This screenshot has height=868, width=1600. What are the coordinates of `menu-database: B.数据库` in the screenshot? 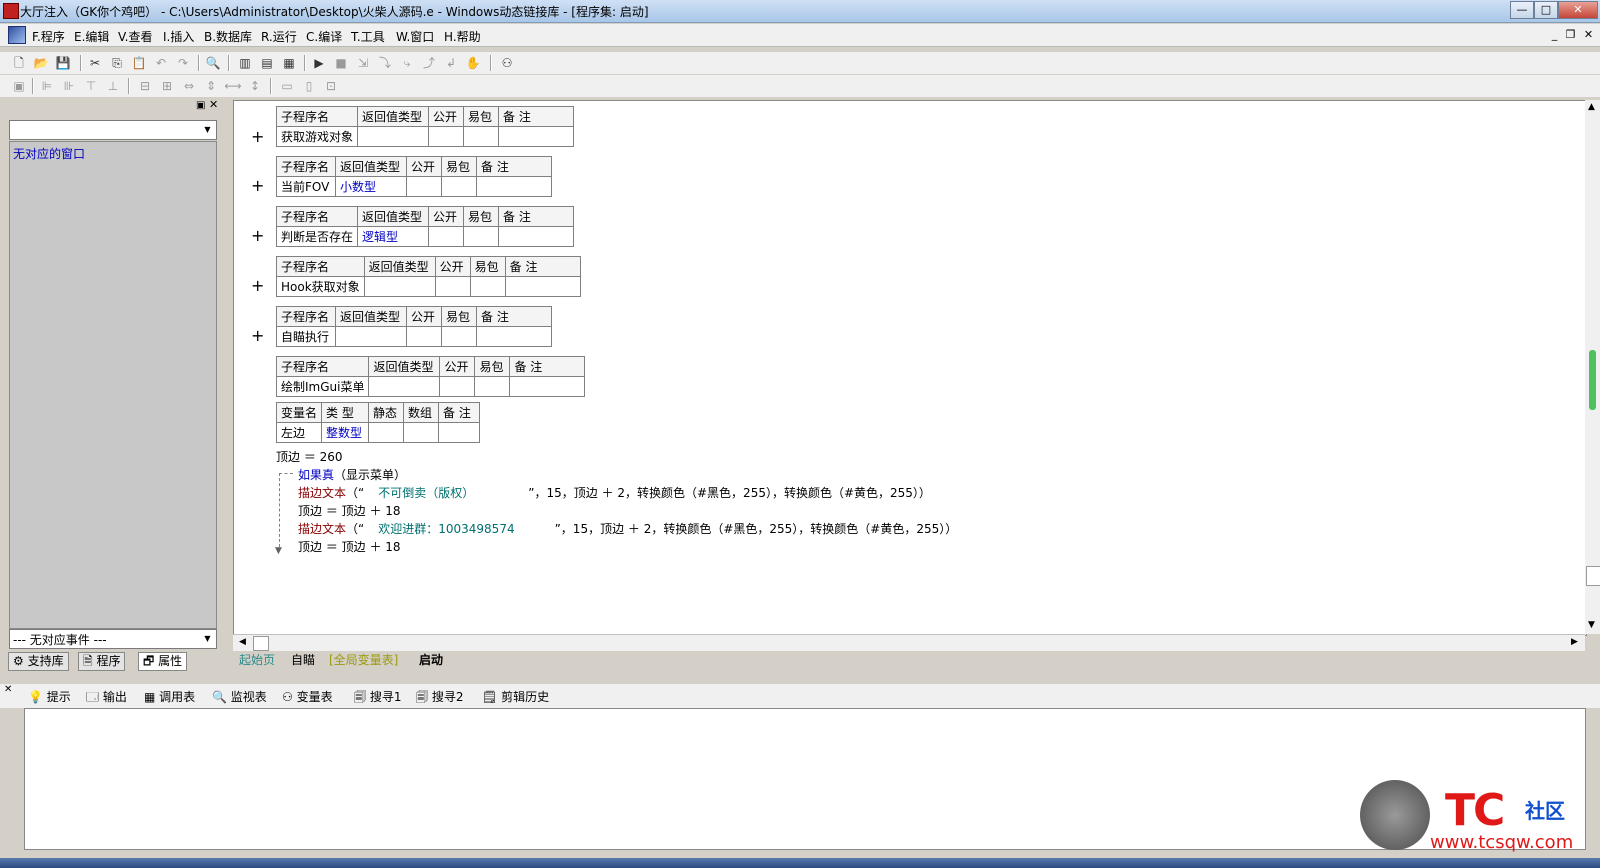 It's located at (228, 36).